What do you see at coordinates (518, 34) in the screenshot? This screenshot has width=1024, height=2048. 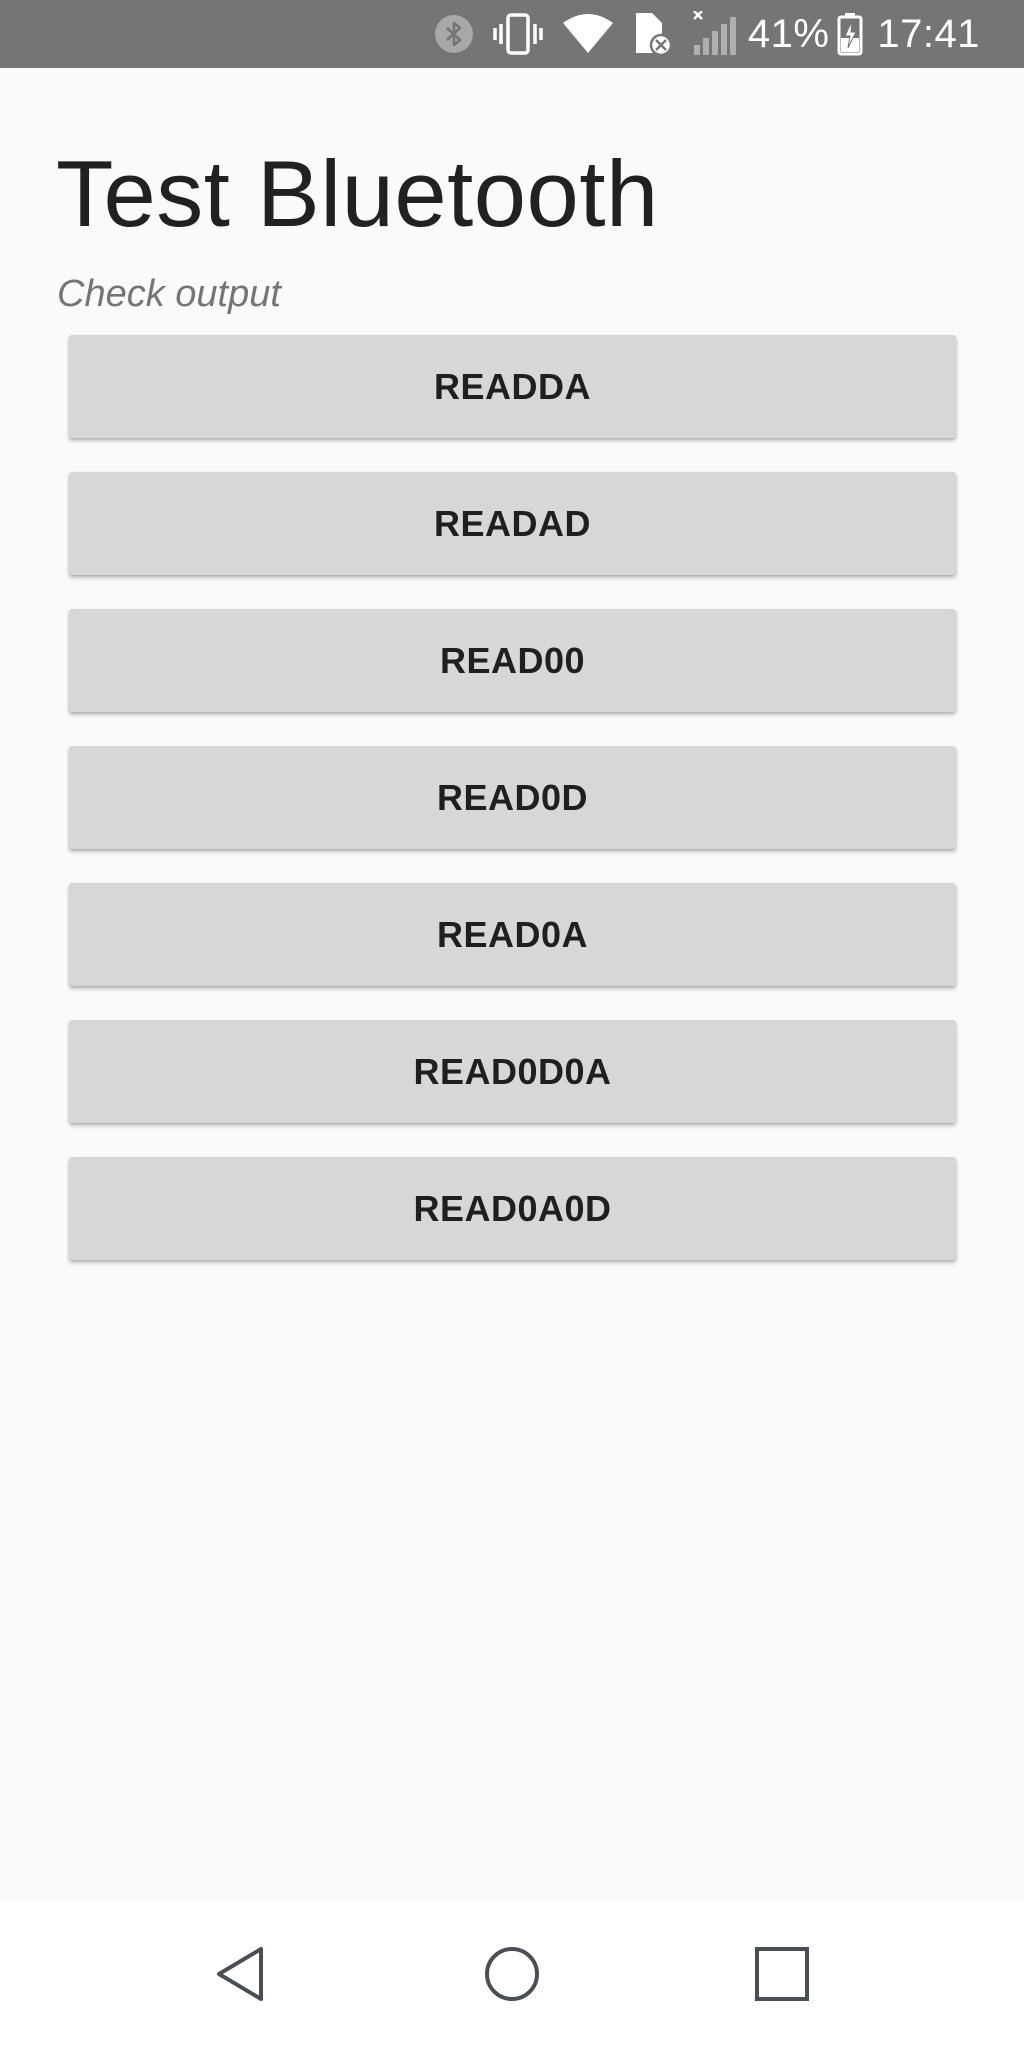 I see `vibrate-icon` at bounding box center [518, 34].